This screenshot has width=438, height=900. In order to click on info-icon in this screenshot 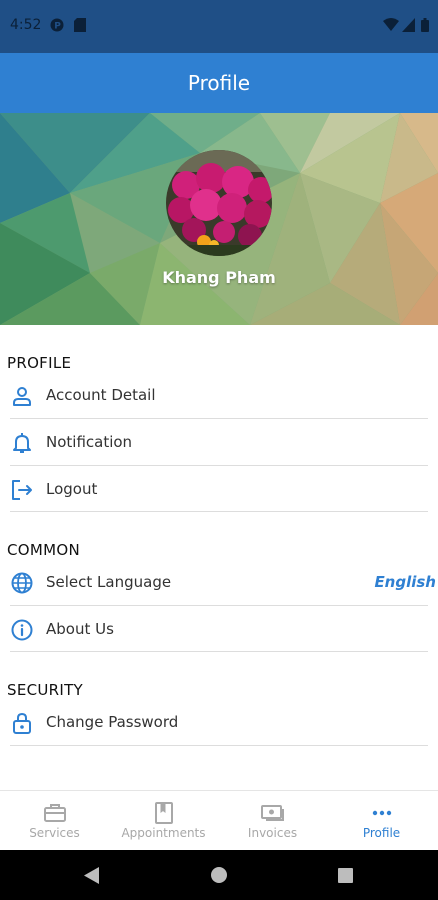, I will do `click(22, 630)`.